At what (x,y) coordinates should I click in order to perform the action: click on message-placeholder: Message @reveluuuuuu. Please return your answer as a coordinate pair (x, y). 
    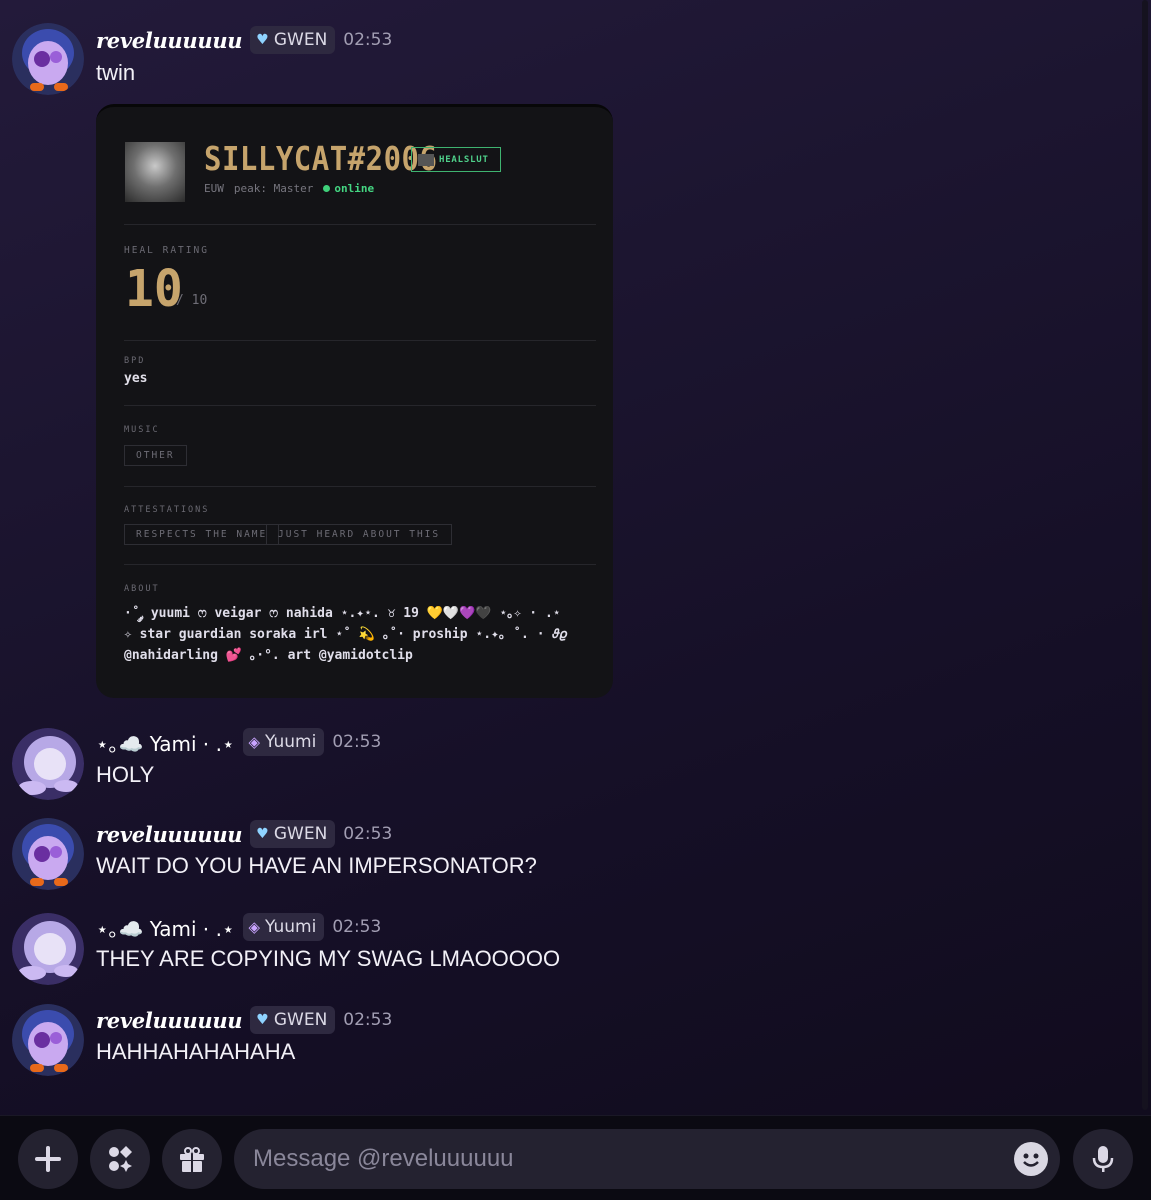
    Looking at the image, I should click on (383, 1158).